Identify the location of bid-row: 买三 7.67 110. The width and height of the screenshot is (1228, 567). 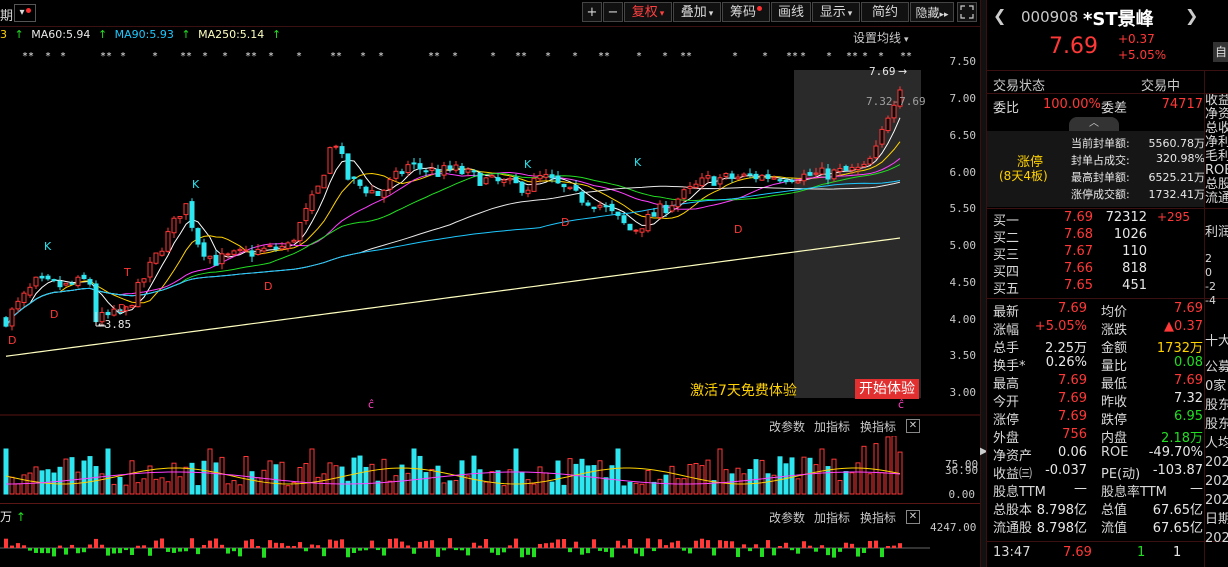
(1096, 253).